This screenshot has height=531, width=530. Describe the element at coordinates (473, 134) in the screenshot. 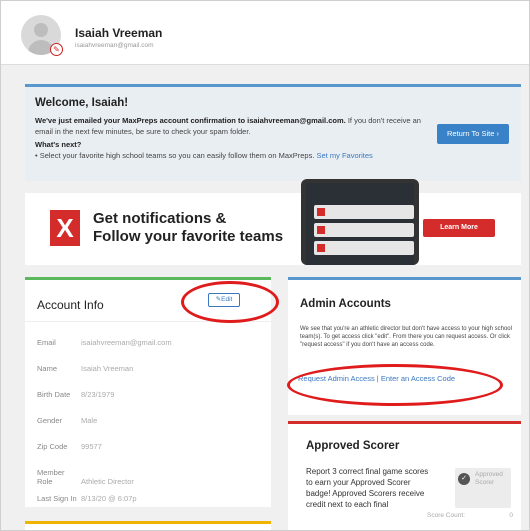

I see `return-to-site-button: Return To Site ›` at that location.